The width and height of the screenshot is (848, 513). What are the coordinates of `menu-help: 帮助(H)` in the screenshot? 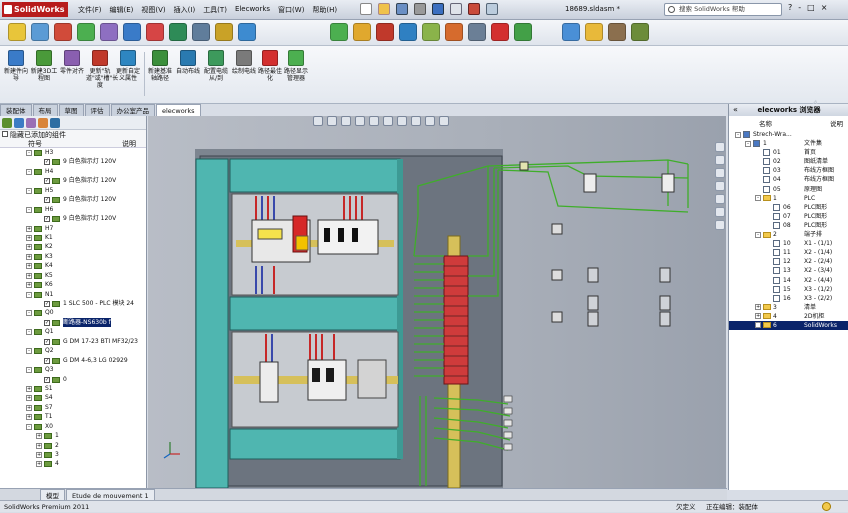 It's located at (324, 10).